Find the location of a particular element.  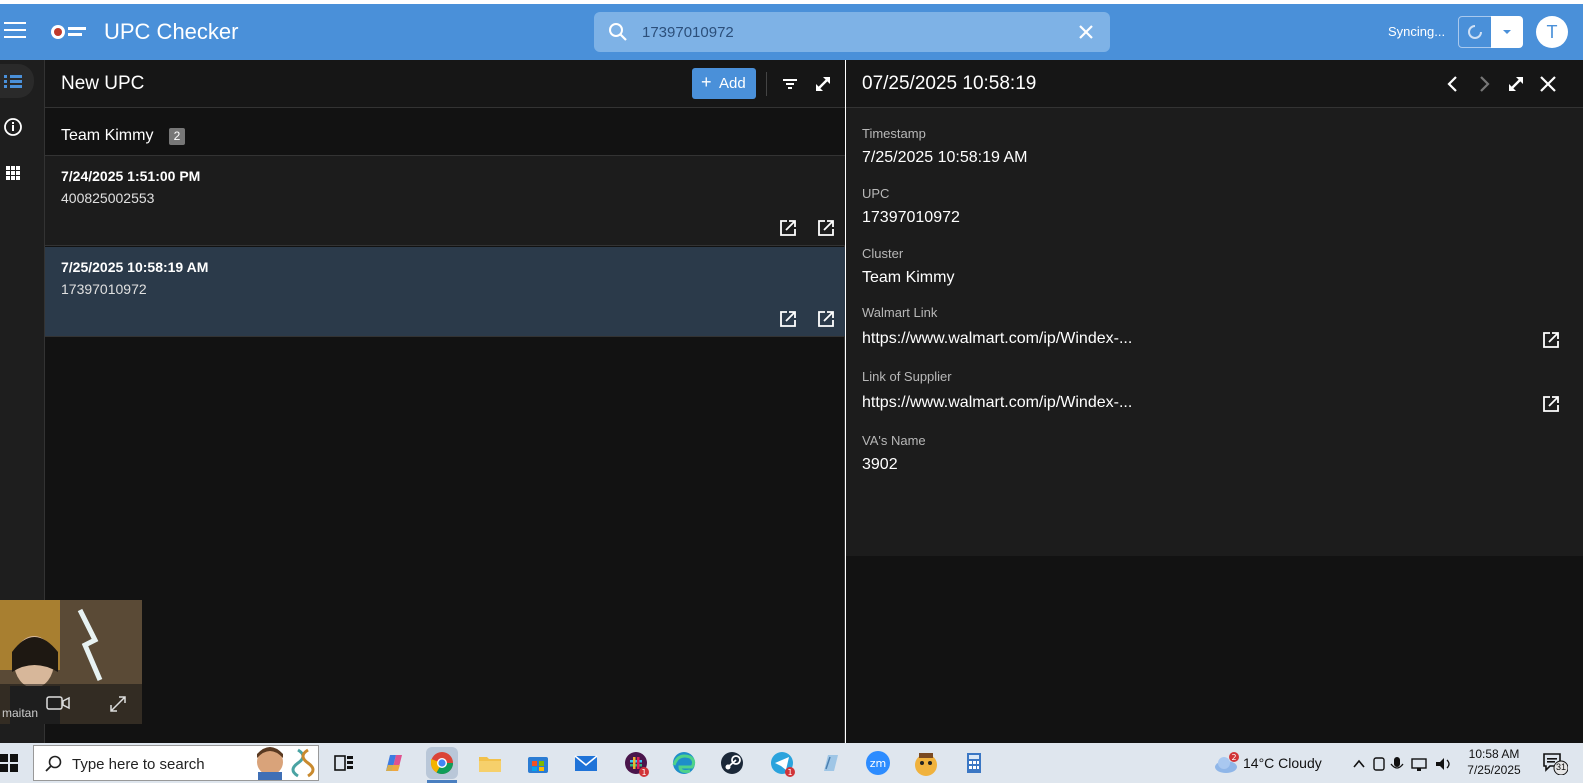

gaming-app-icon is located at coordinates (926, 763).